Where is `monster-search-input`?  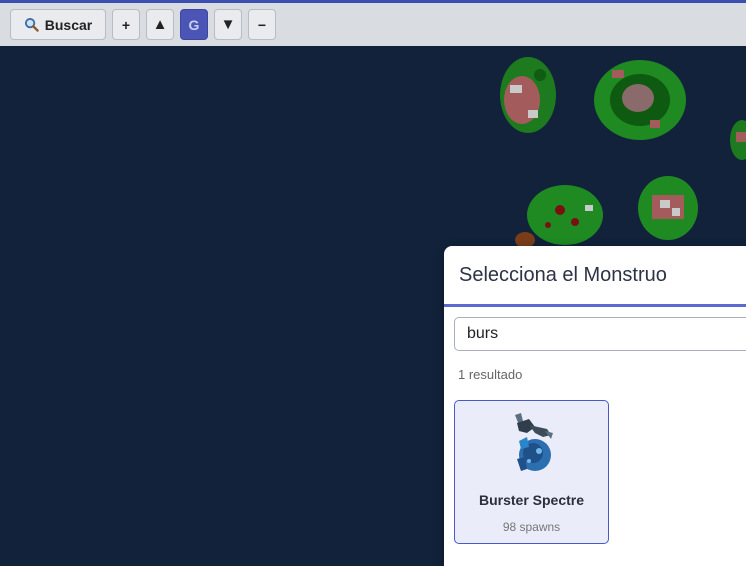
monster-search-input is located at coordinates (600, 334).